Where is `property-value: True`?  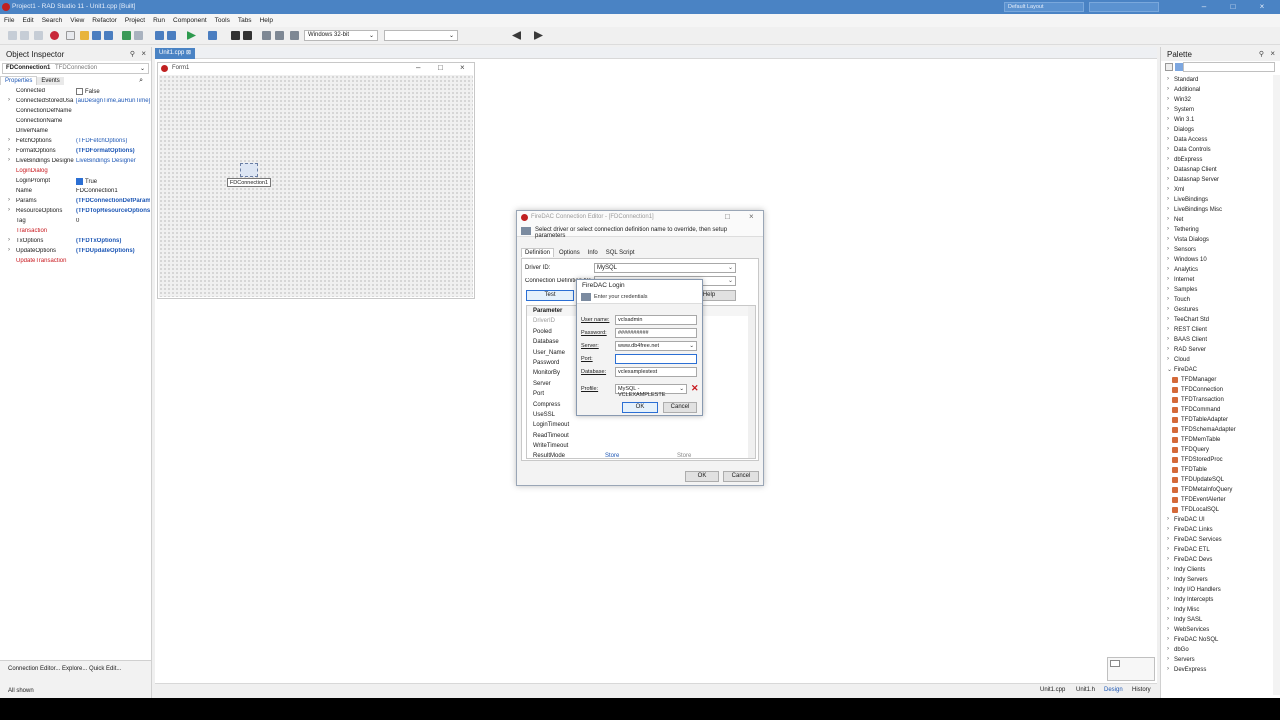
property-value: True is located at coordinates (113, 181).